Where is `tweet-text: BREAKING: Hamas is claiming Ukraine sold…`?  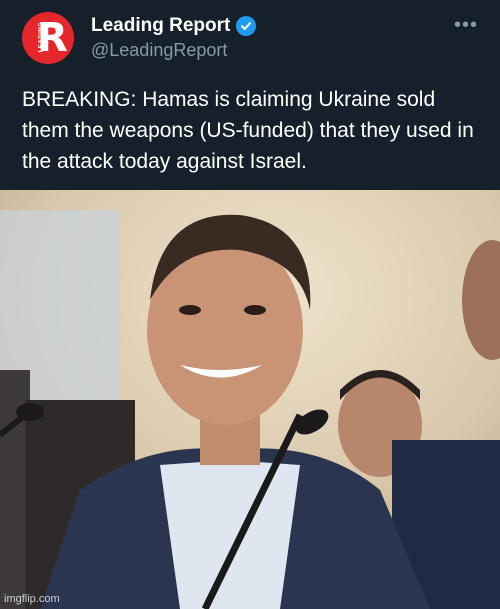
tweet-text: BREAKING: Hamas is claiming Ukraine sold… is located at coordinates (248, 130).